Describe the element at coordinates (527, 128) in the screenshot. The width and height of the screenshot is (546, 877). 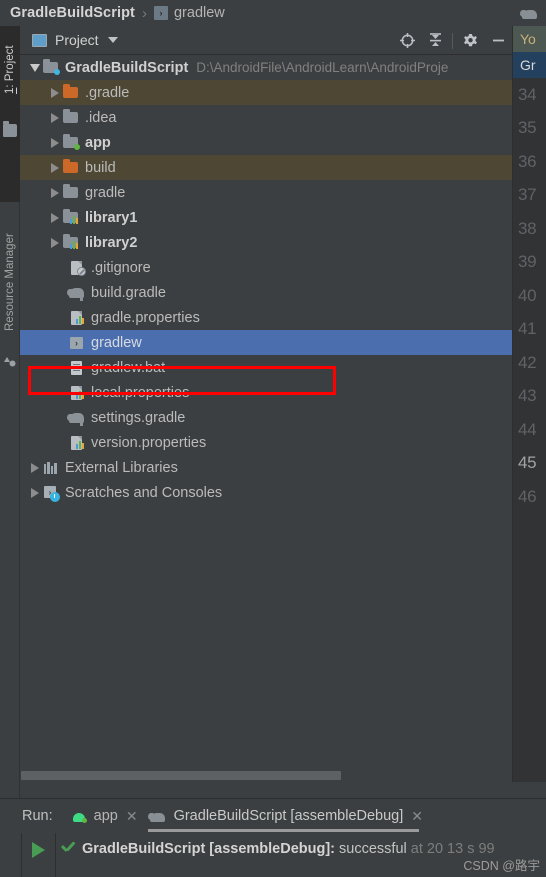
I see `line-number: 35` at that location.